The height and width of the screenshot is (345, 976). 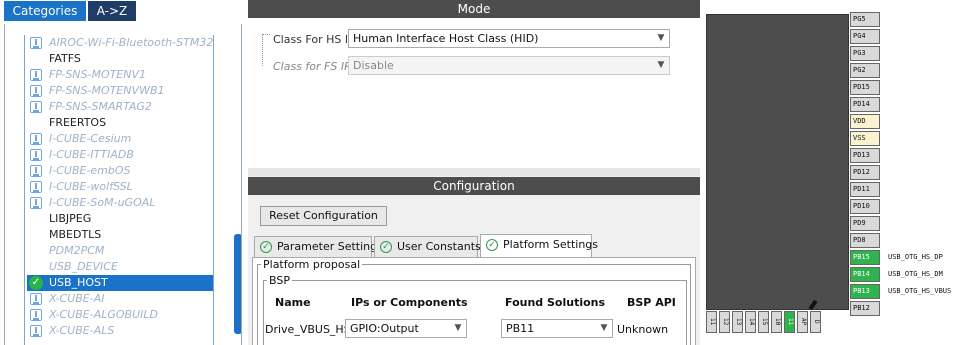 What do you see at coordinates (107, 90) in the screenshot?
I see `component-list-item-label: FP-SNS-MOTENVWB1` at bounding box center [107, 90].